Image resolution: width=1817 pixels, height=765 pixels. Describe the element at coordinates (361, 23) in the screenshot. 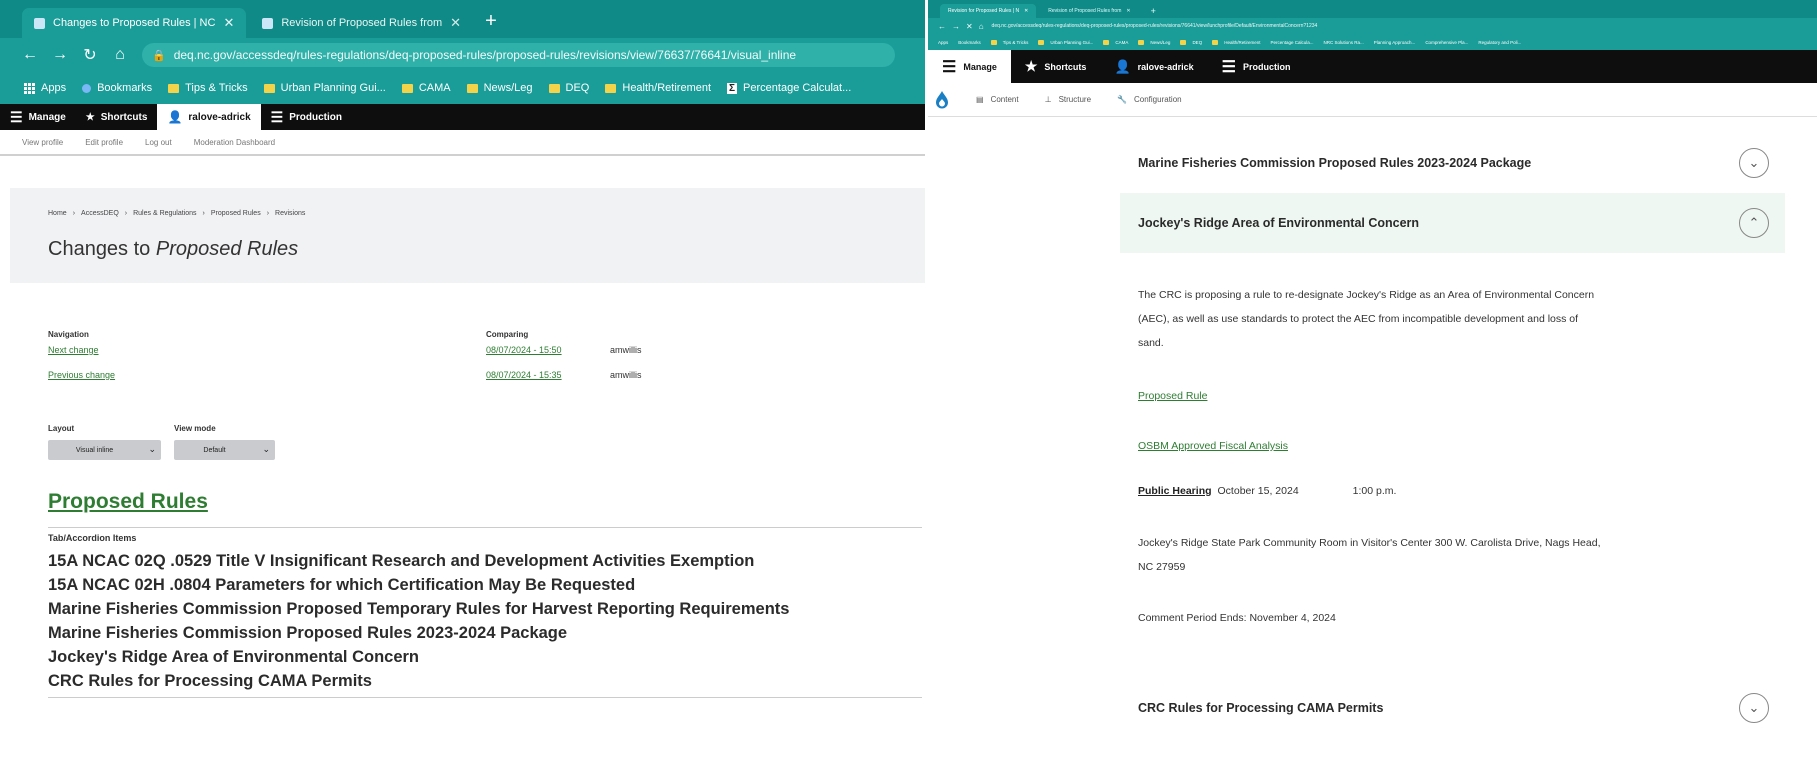

I see `browser-tab-revision: Revision of Proposed Rules from ✕` at that location.